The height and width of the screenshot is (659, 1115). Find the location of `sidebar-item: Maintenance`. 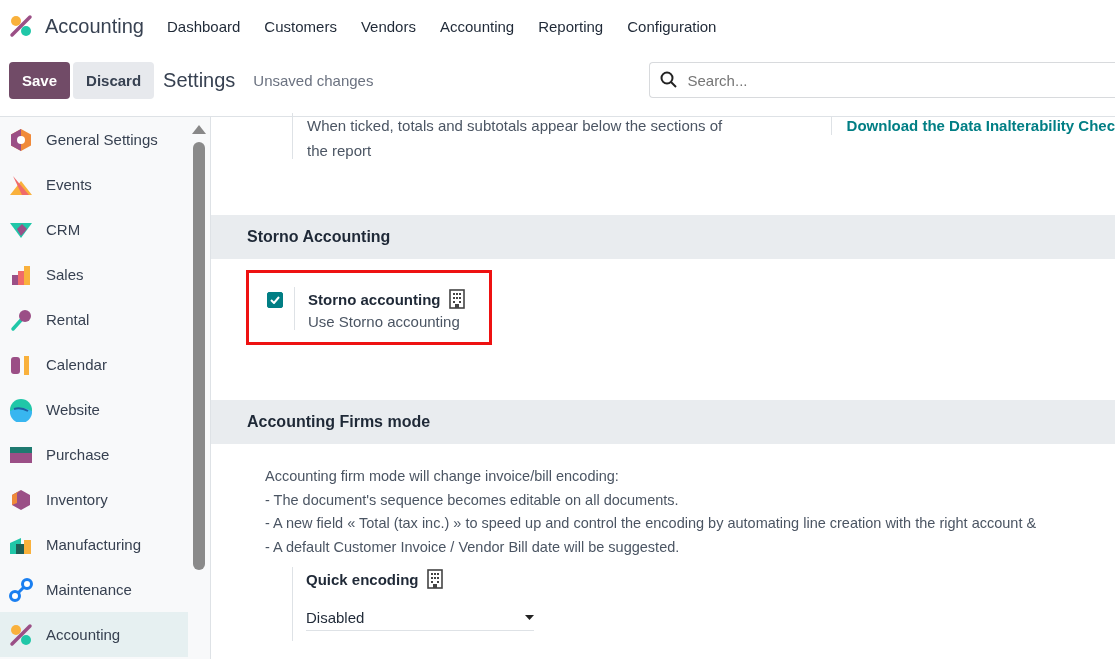

sidebar-item: Maintenance is located at coordinates (94, 589).